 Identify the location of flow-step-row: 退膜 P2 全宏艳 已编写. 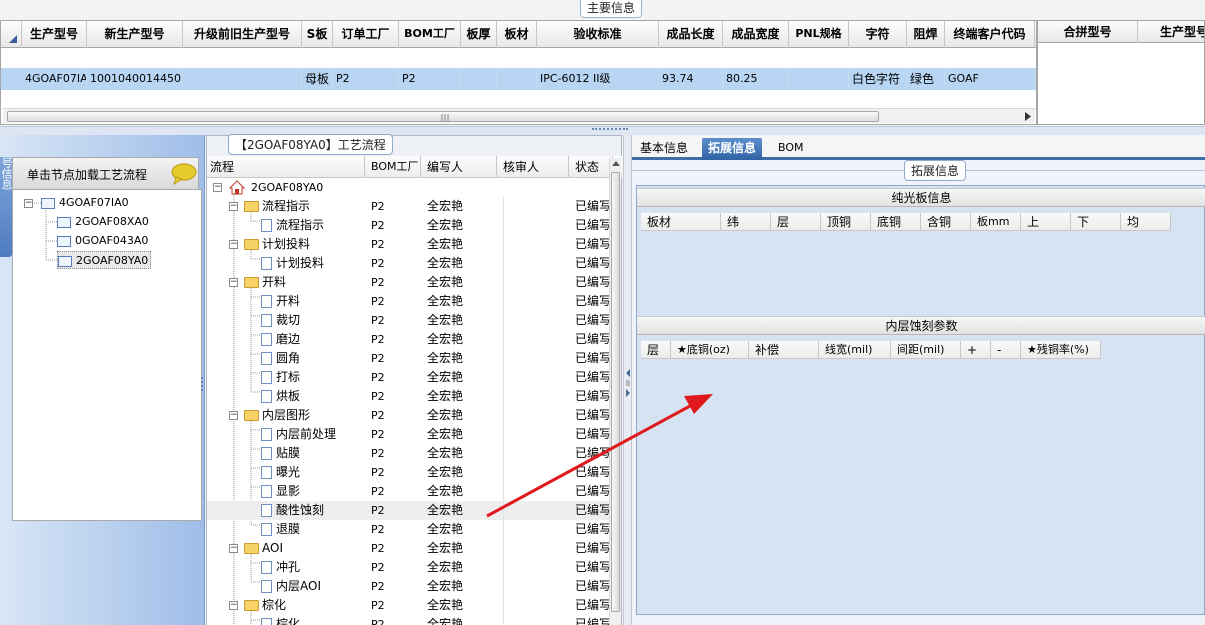
(410, 529).